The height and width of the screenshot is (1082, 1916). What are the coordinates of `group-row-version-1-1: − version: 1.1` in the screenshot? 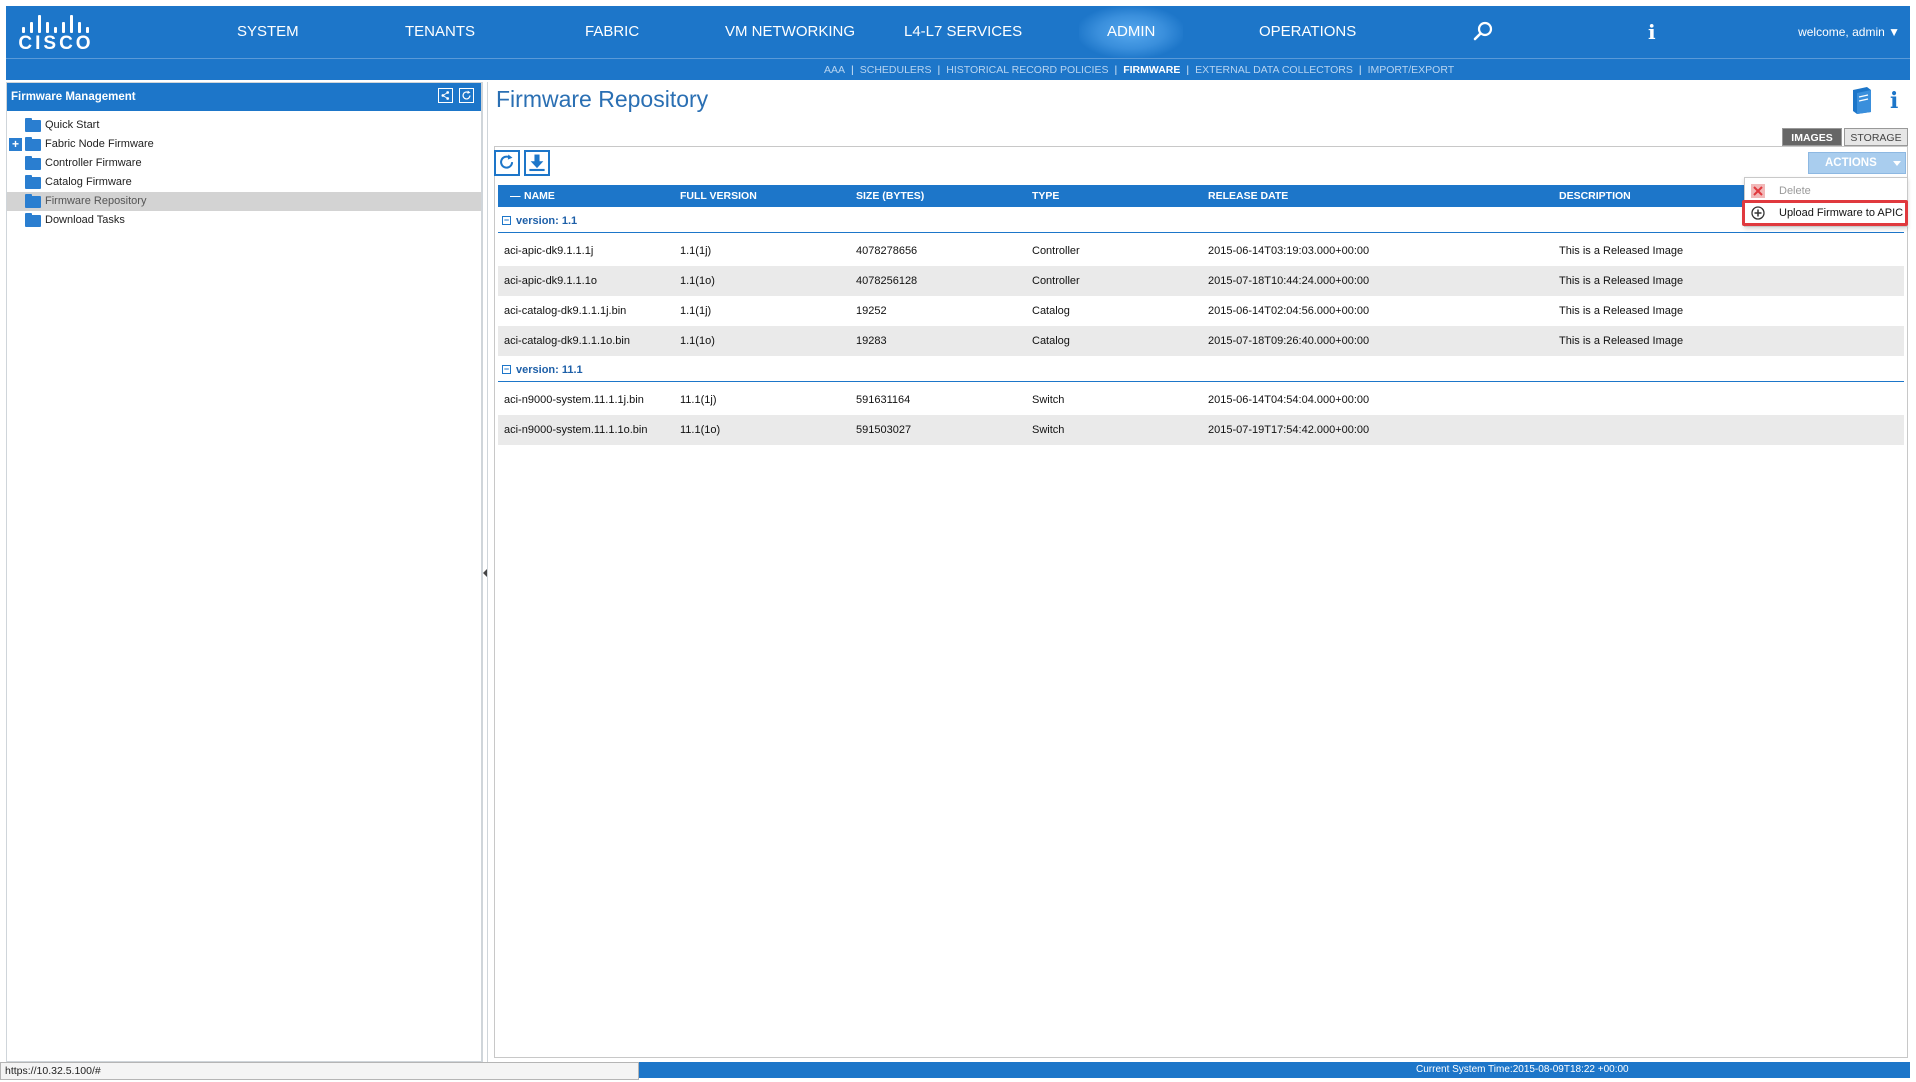 It's located at (1201, 221).